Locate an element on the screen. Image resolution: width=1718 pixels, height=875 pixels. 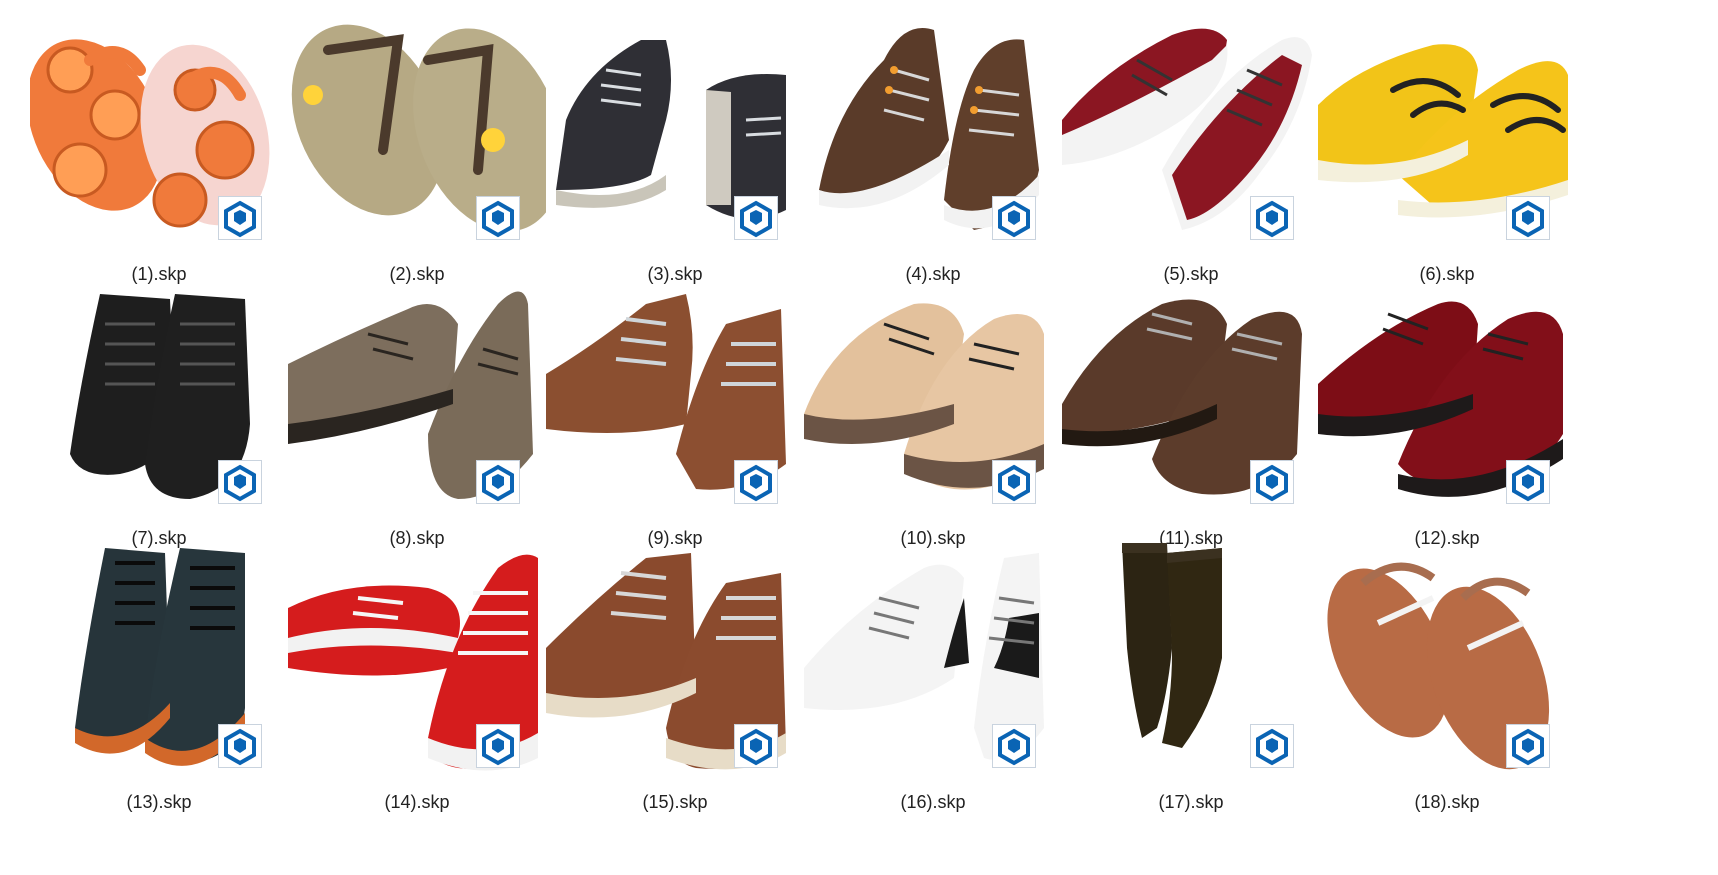
file-item: (3).skp is located at coordinates (675, 145).